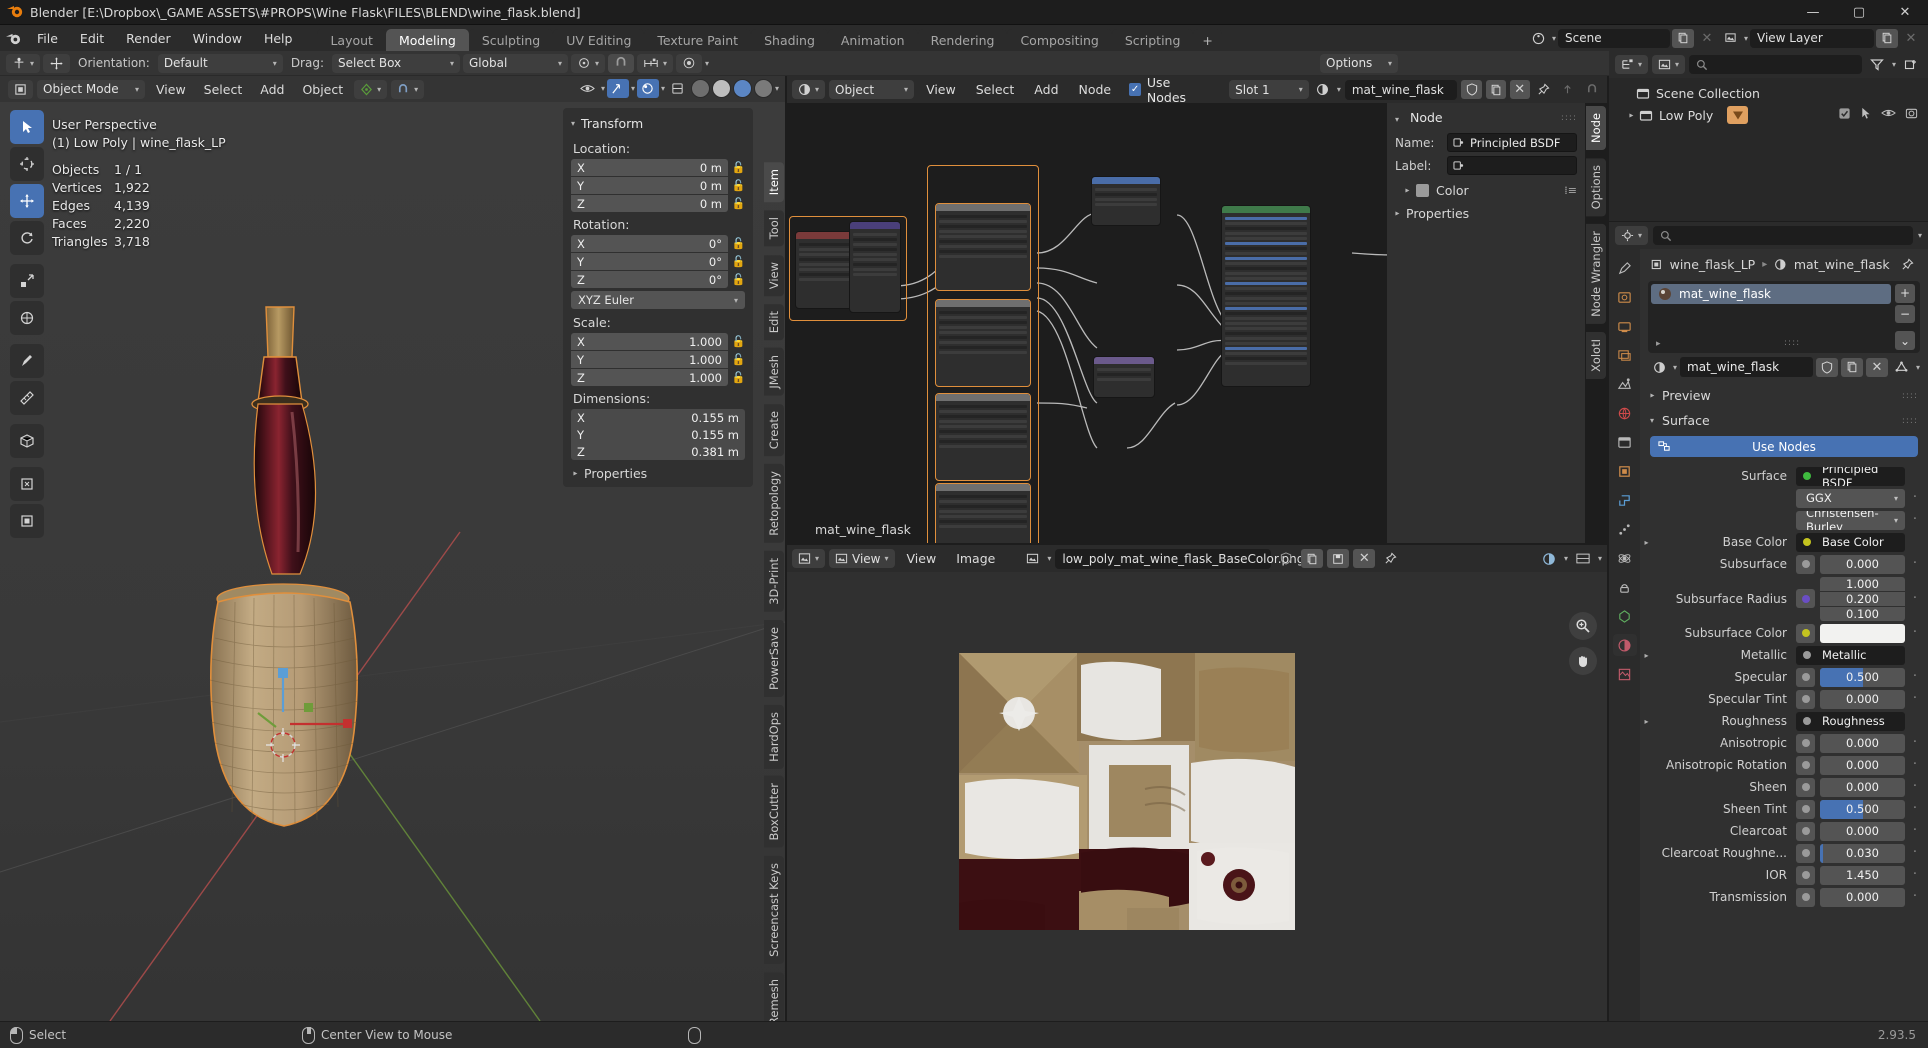 The image size is (1928, 1048). I want to click on transmission-socket-box, so click(1805, 897).